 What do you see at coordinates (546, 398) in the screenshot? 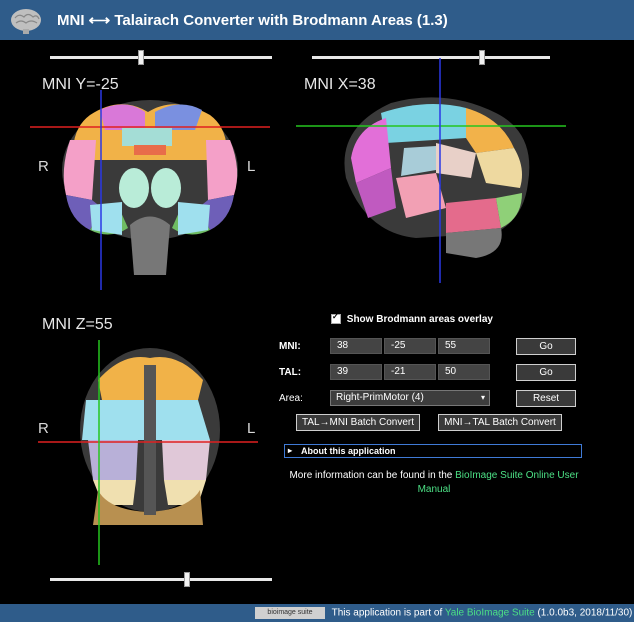
I see `reset-button: Reset` at bounding box center [546, 398].